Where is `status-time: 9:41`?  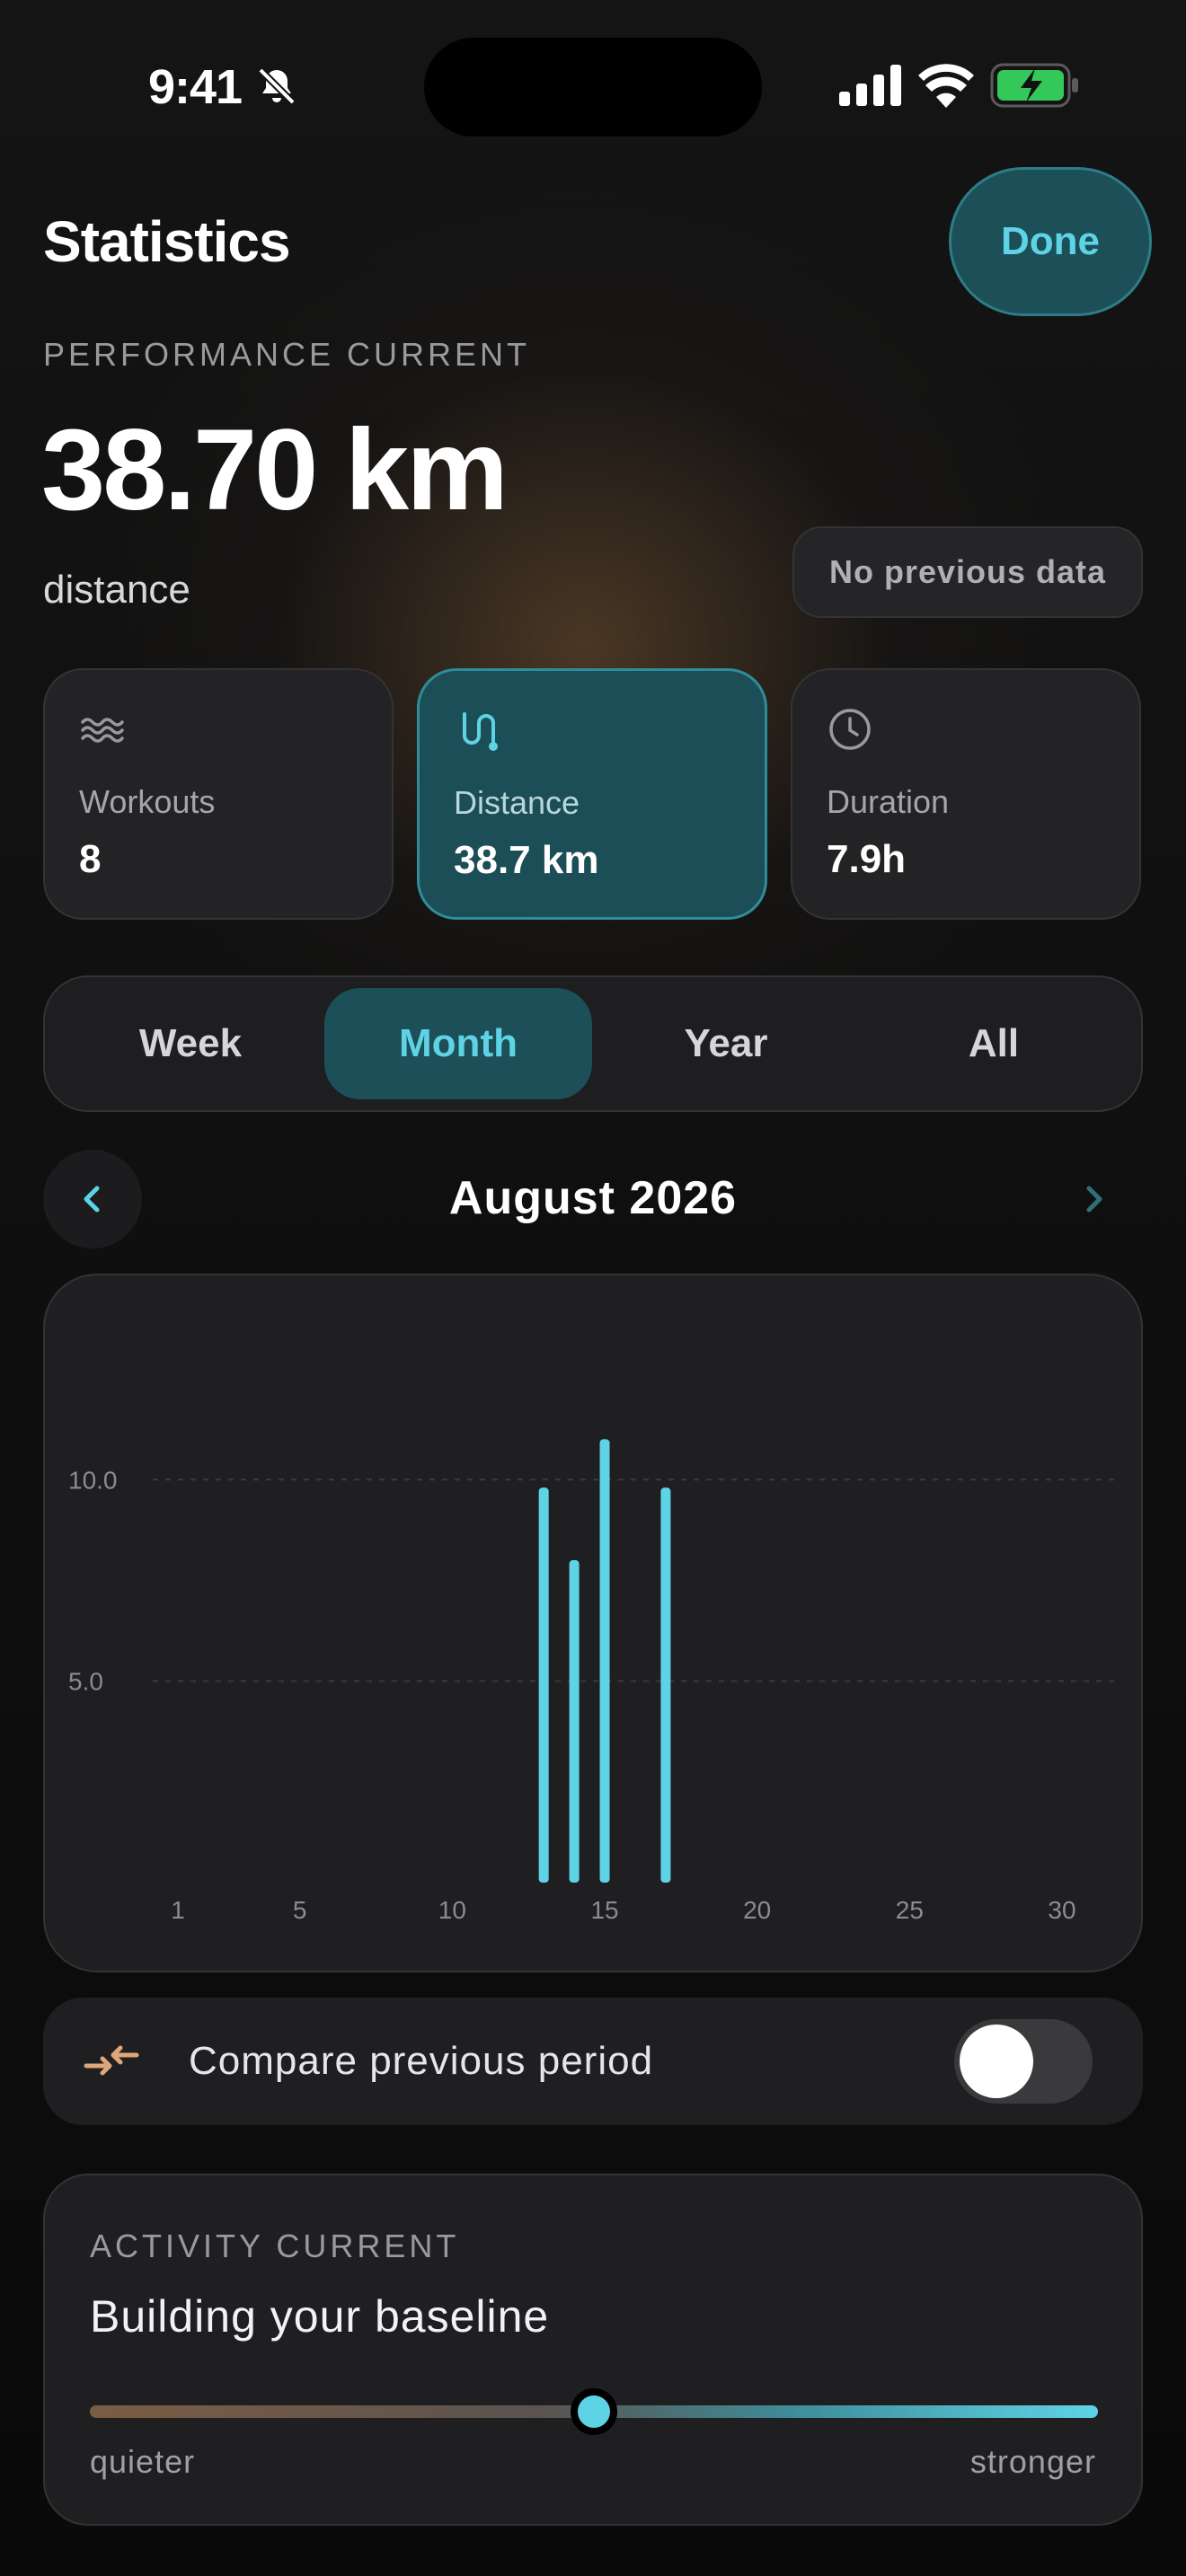 status-time: 9:41 is located at coordinates (195, 87).